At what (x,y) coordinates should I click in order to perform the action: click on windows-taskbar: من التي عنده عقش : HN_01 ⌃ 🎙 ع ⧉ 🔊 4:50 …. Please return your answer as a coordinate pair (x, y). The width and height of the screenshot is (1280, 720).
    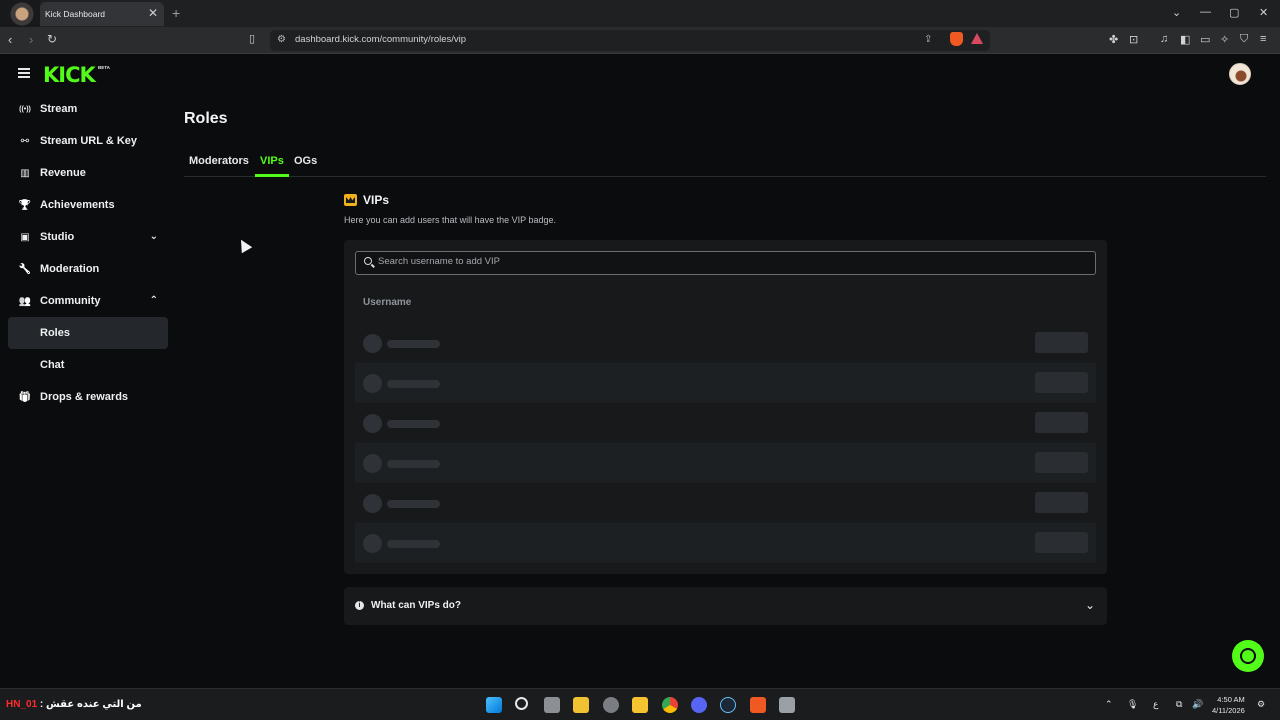
    Looking at the image, I should click on (640, 704).